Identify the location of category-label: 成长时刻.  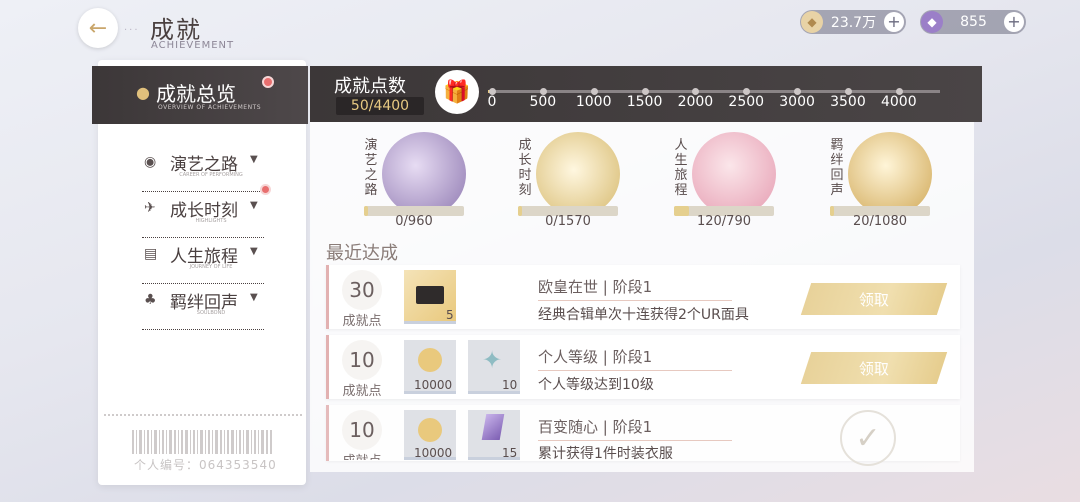
(525, 168).